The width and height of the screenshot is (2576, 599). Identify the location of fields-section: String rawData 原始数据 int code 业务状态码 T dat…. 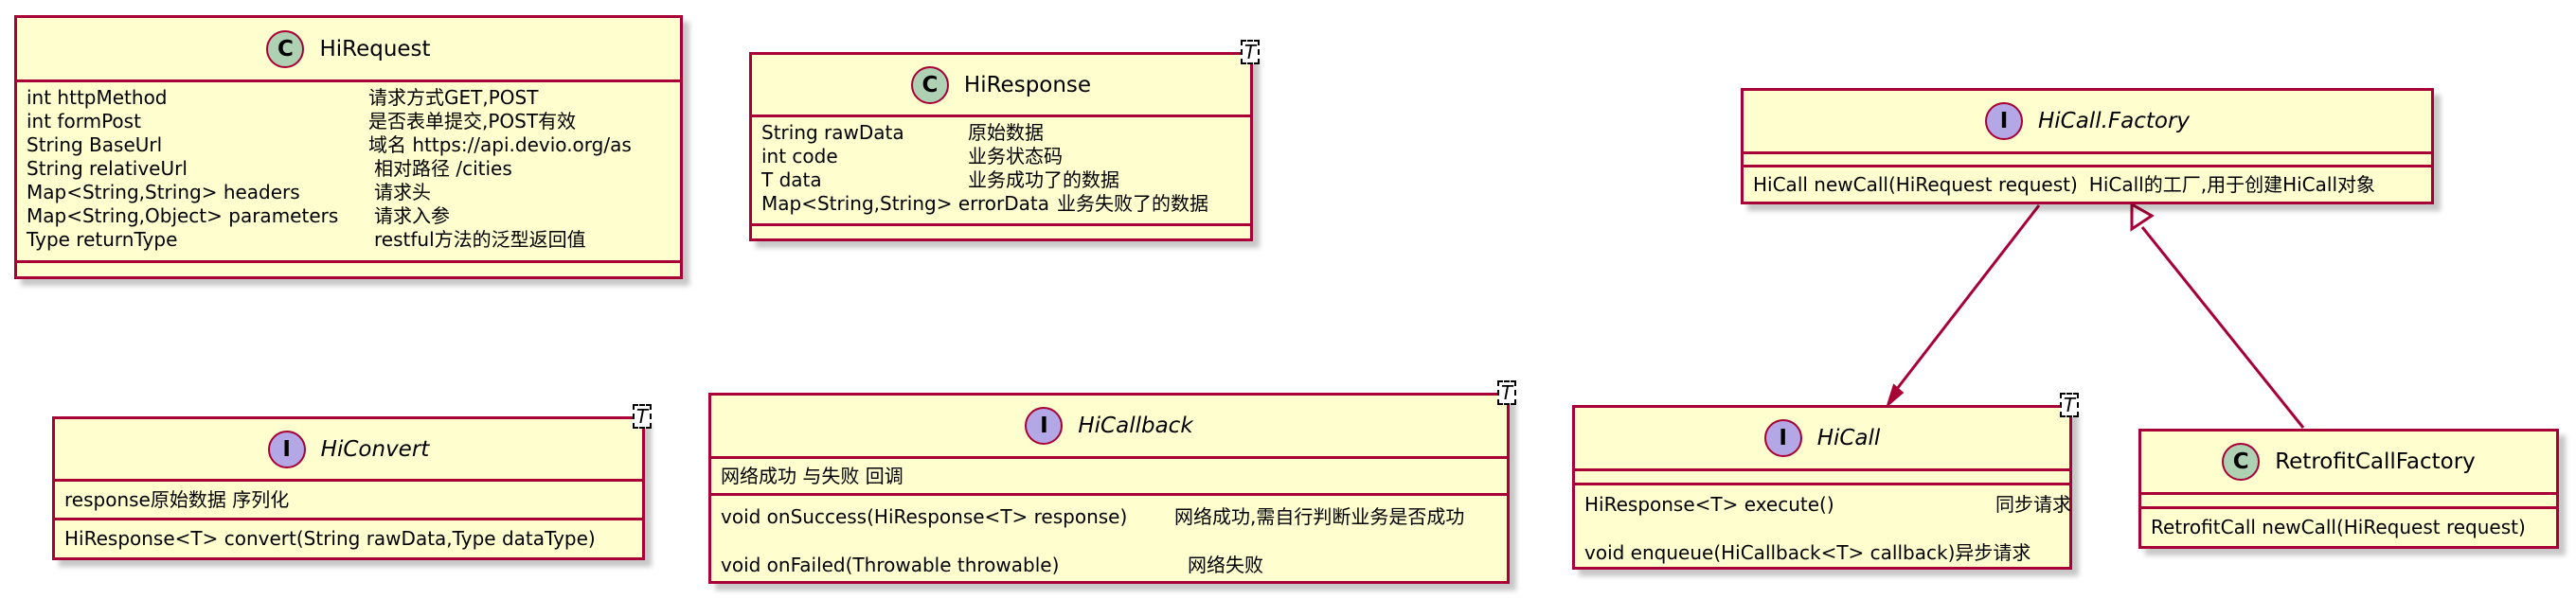
(1001, 165).